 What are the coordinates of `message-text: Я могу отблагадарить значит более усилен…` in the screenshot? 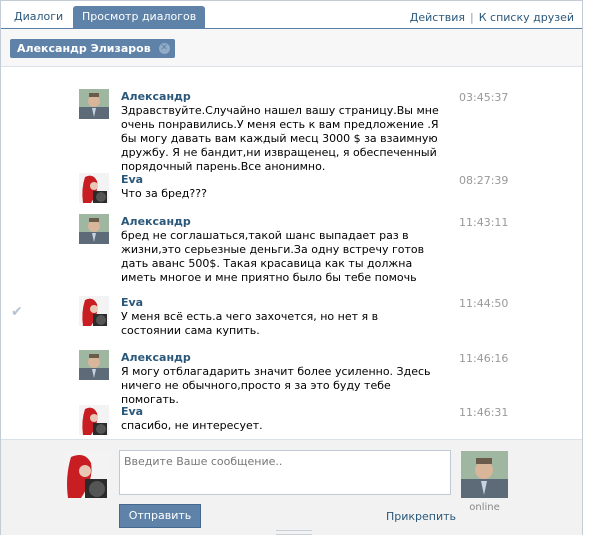 It's located at (276, 385).